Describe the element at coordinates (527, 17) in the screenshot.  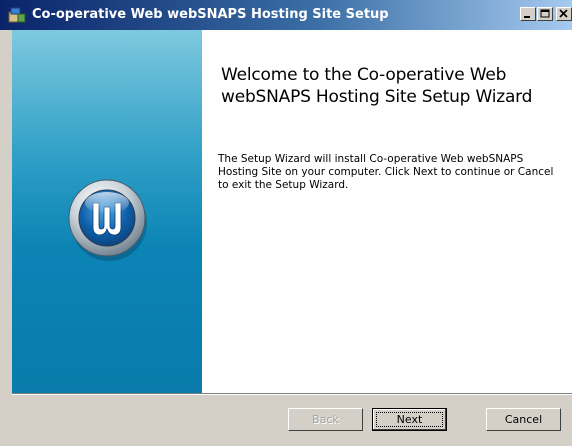
I see `minimize-icon` at that location.